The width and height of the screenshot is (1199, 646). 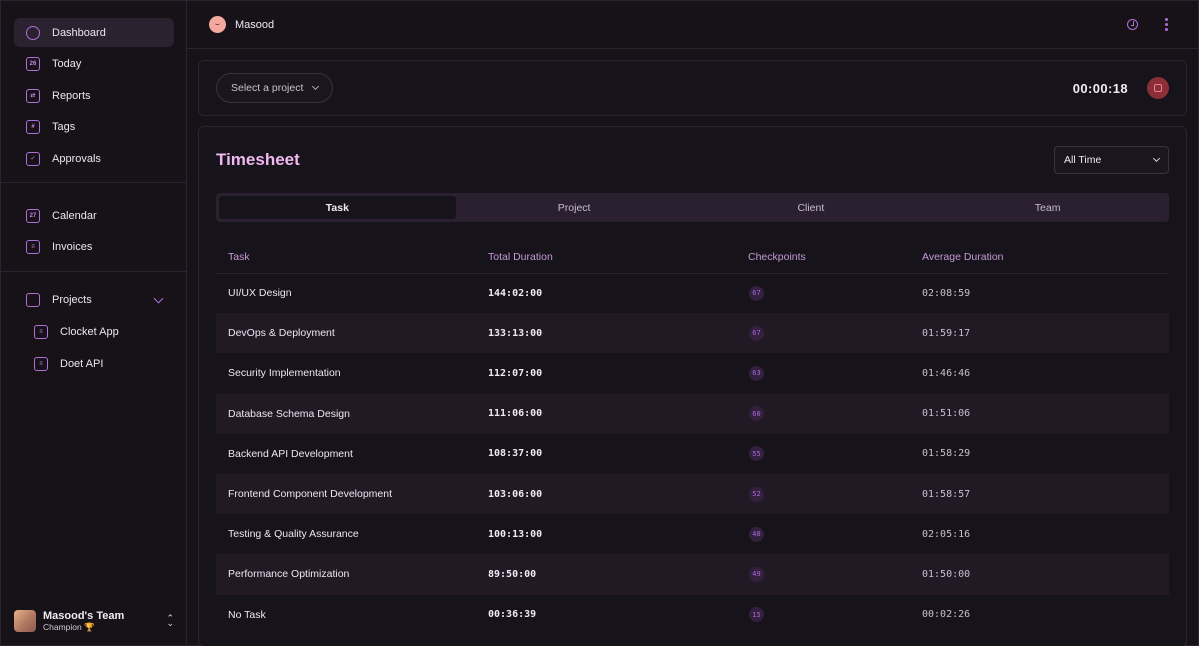 I want to click on cell-total-duration: 111:06:00, so click(x=606, y=413).